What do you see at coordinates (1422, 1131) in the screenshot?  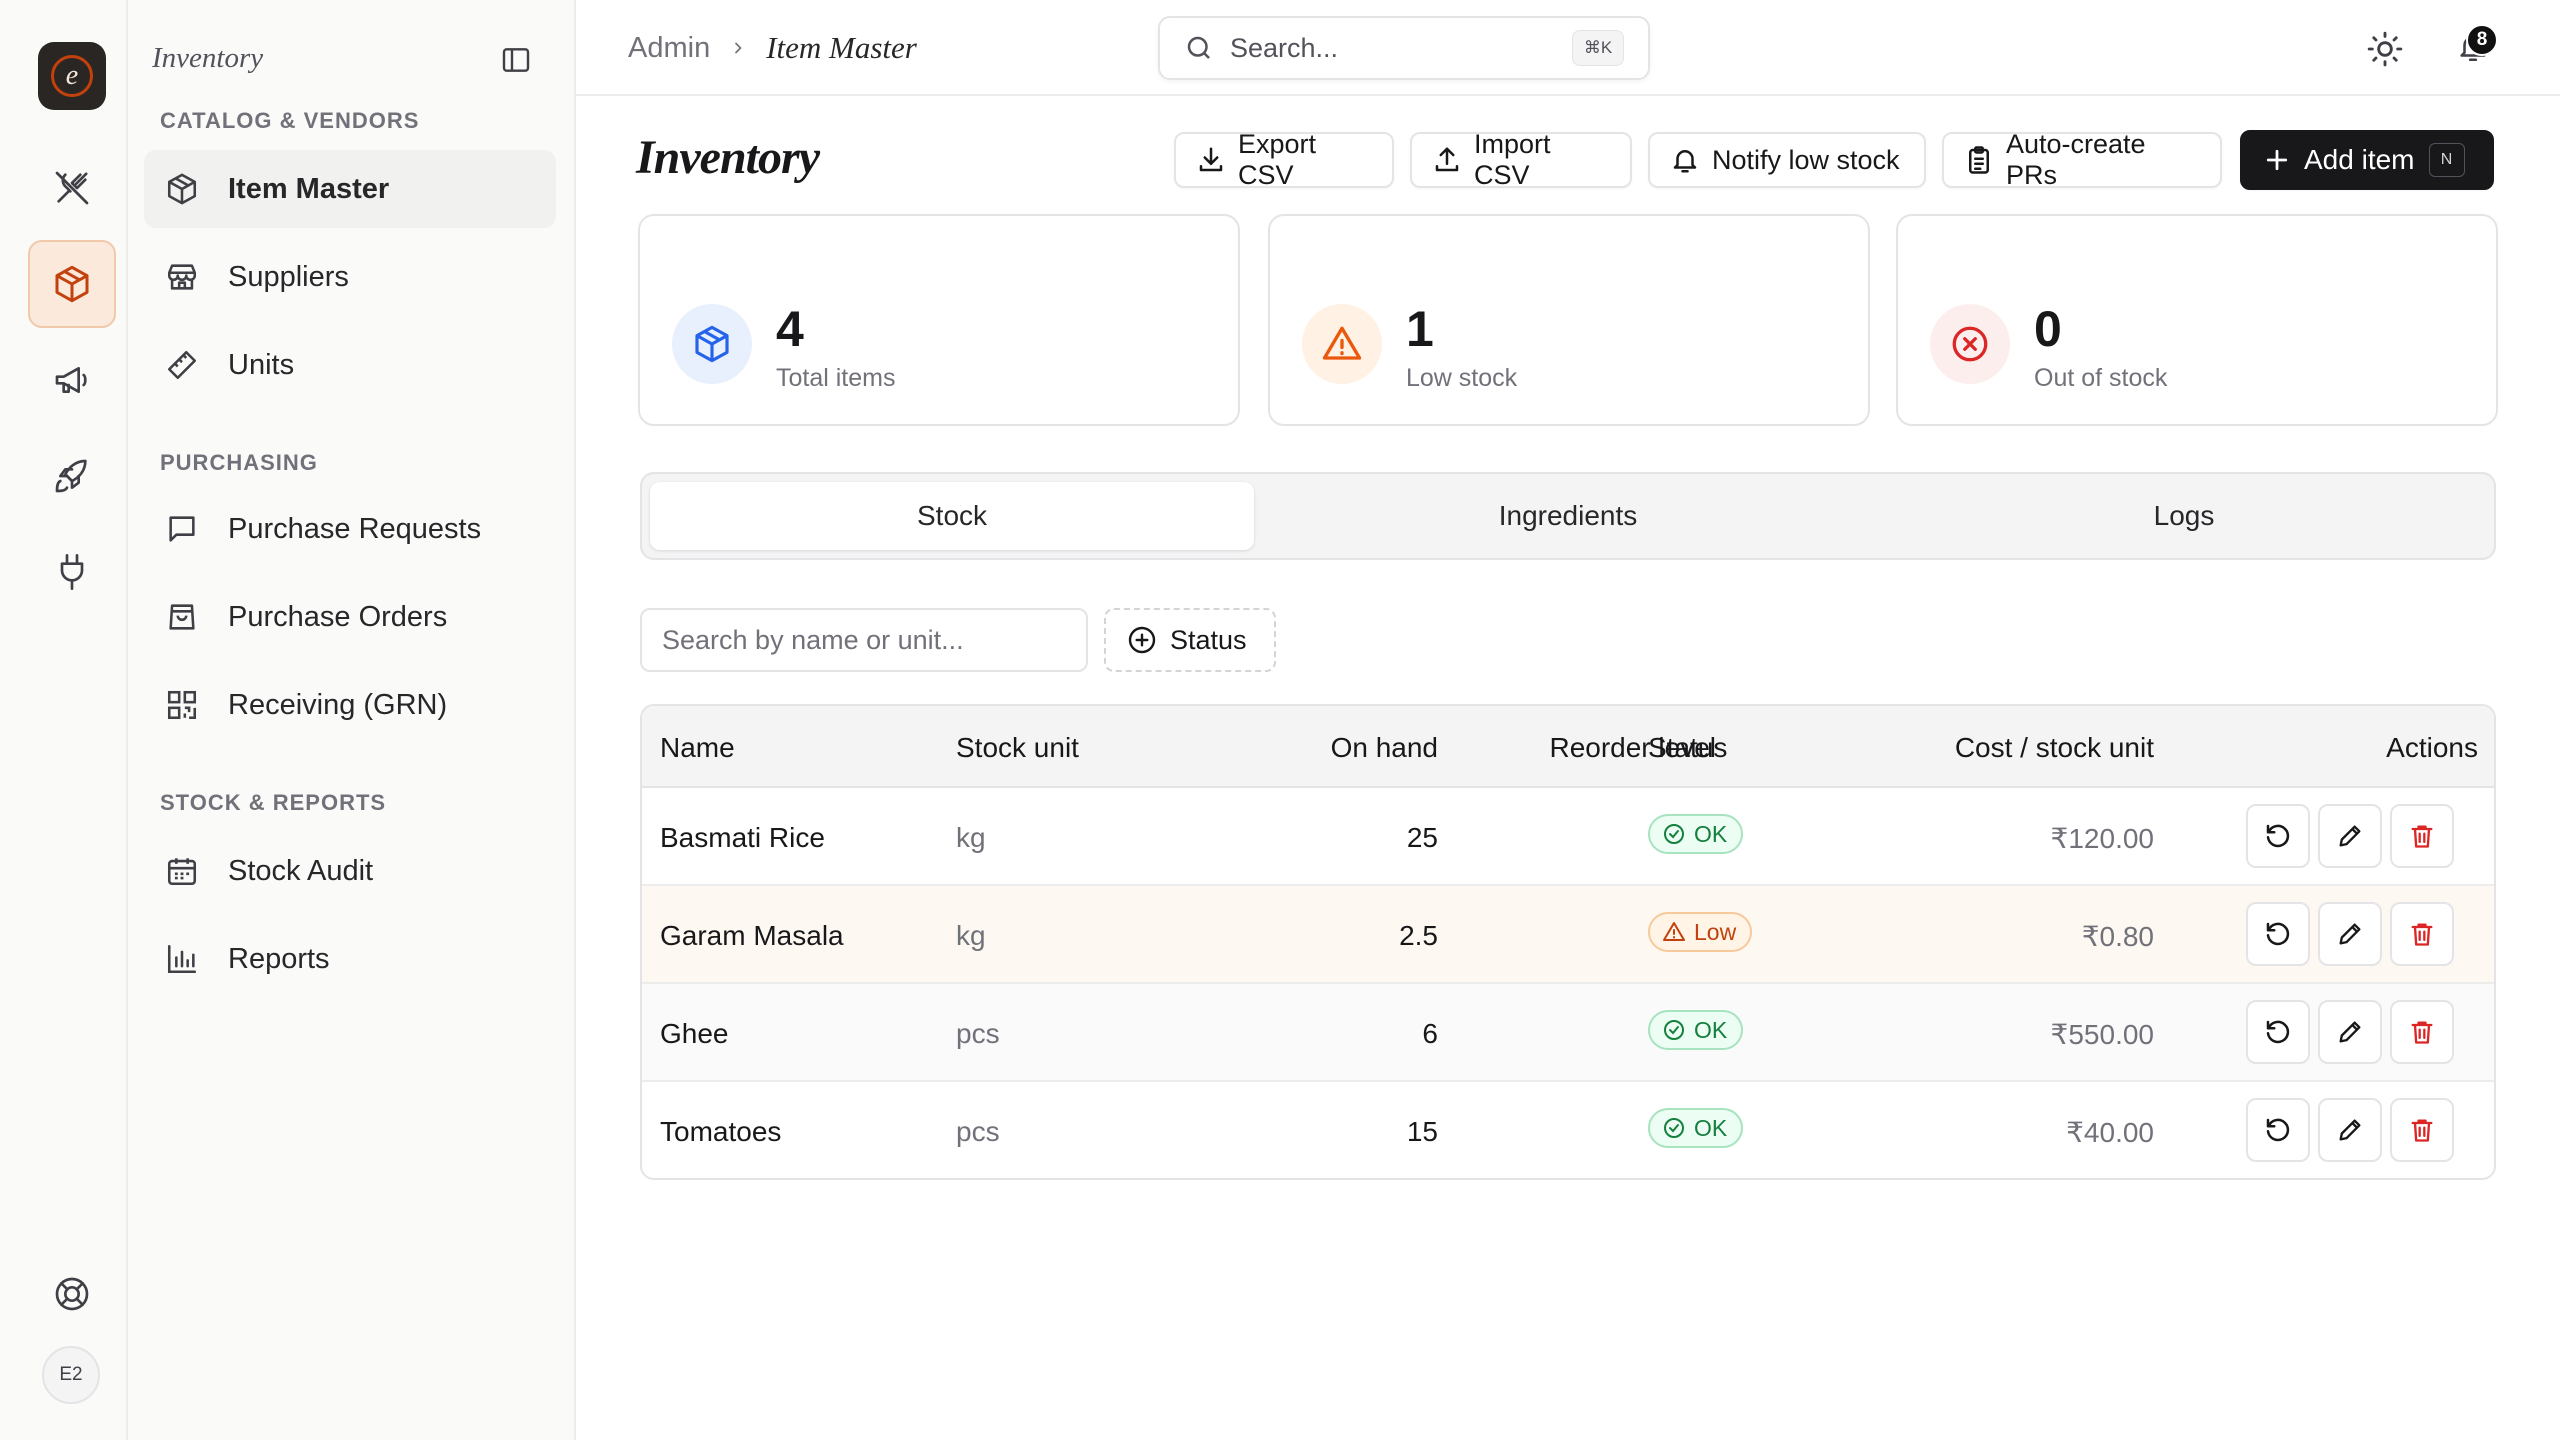 I see `cell-on-hand: 15` at bounding box center [1422, 1131].